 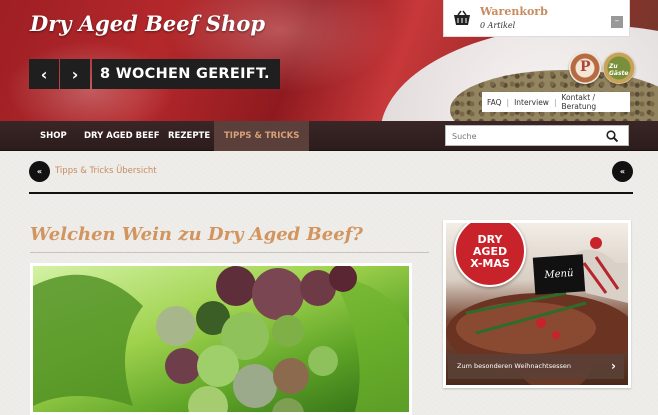 I want to click on slider-next-button: ›, so click(x=75, y=74).